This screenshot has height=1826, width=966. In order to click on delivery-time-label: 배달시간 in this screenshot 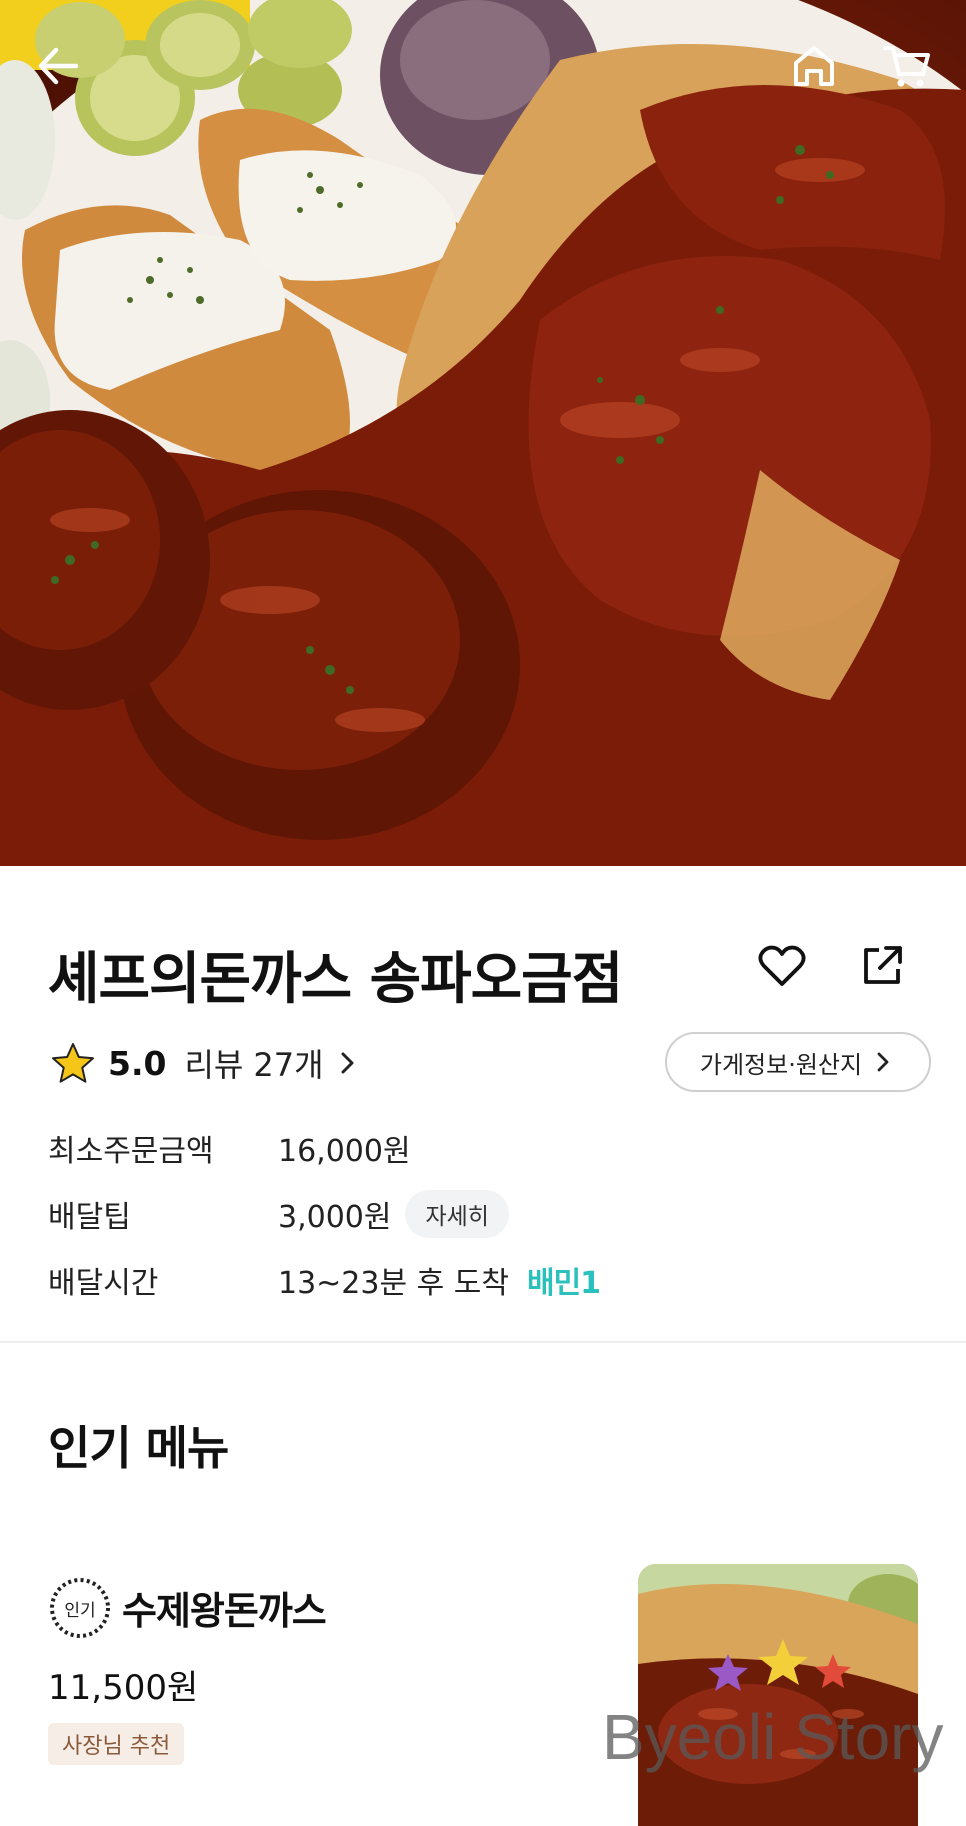, I will do `click(103, 1283)`.